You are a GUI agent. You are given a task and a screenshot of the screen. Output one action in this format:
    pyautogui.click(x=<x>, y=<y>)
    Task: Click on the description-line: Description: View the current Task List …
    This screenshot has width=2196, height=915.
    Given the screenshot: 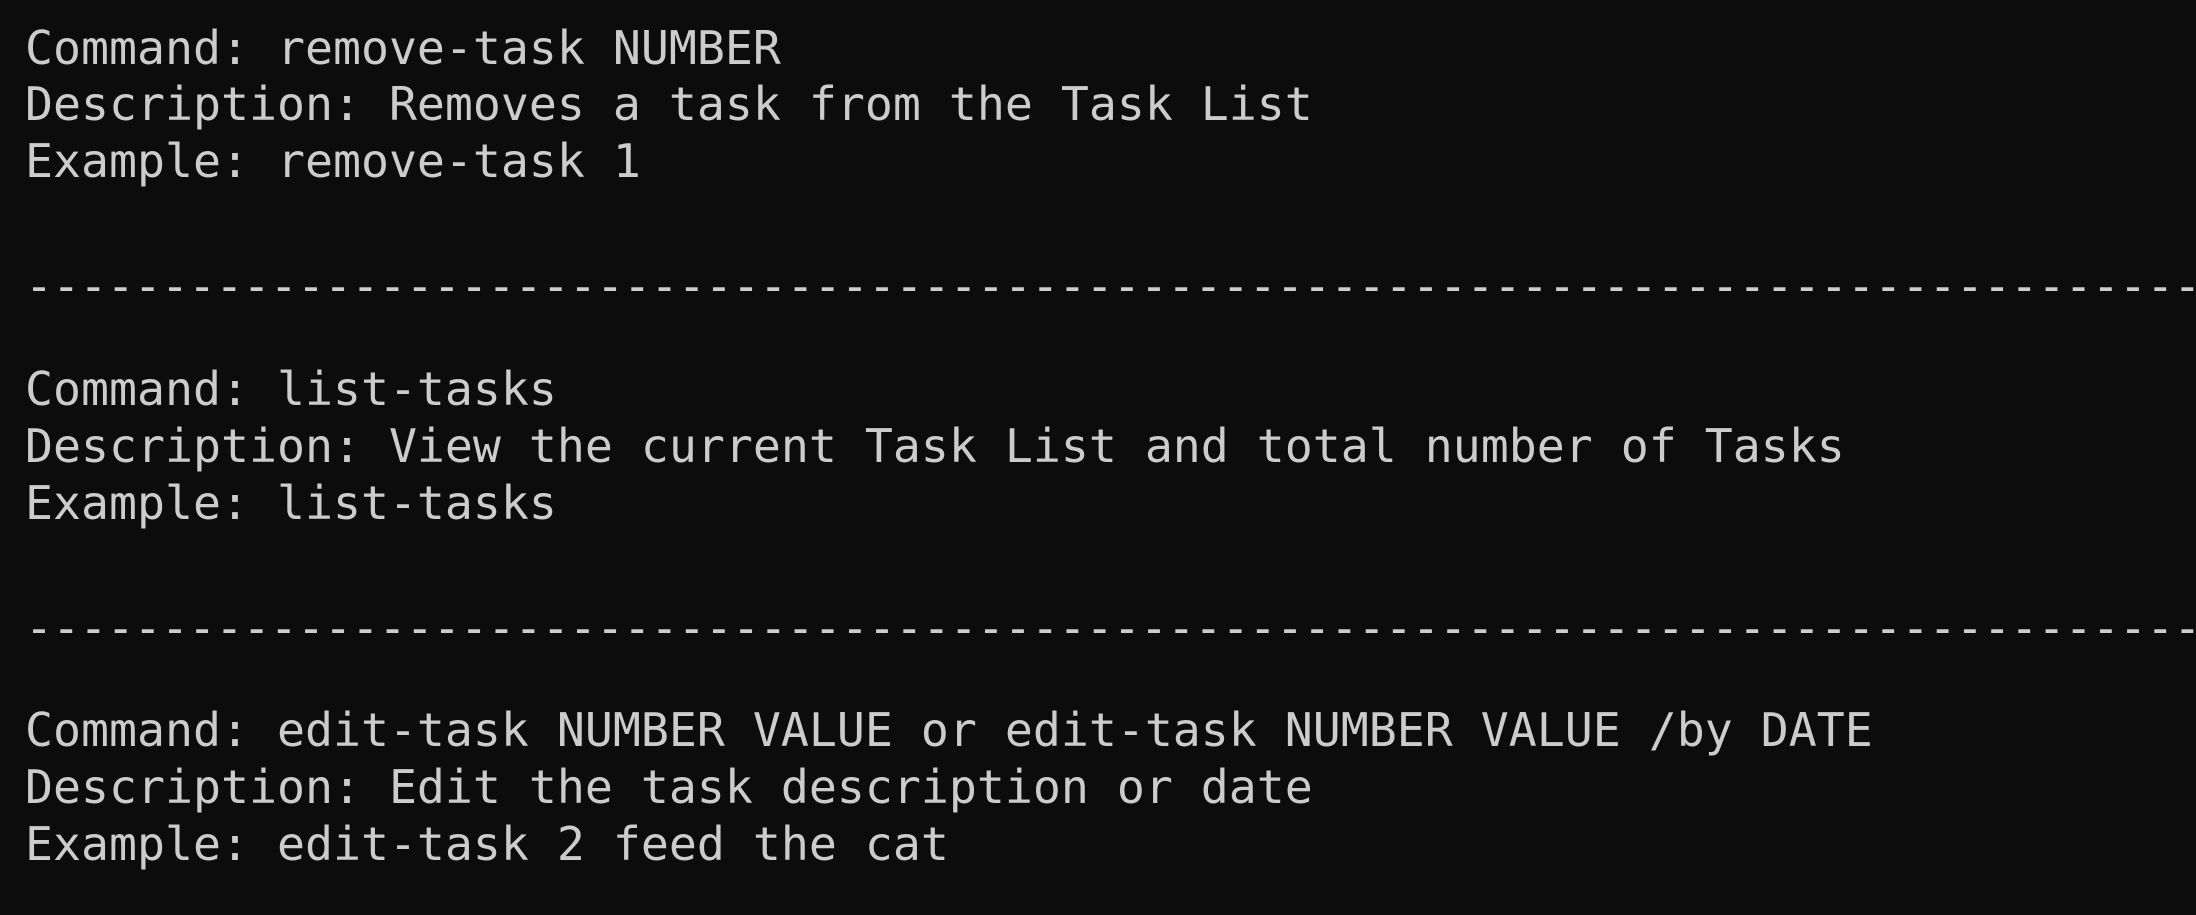 What is the action you would take?
    pyautogui.click(x=935, y=446)
    